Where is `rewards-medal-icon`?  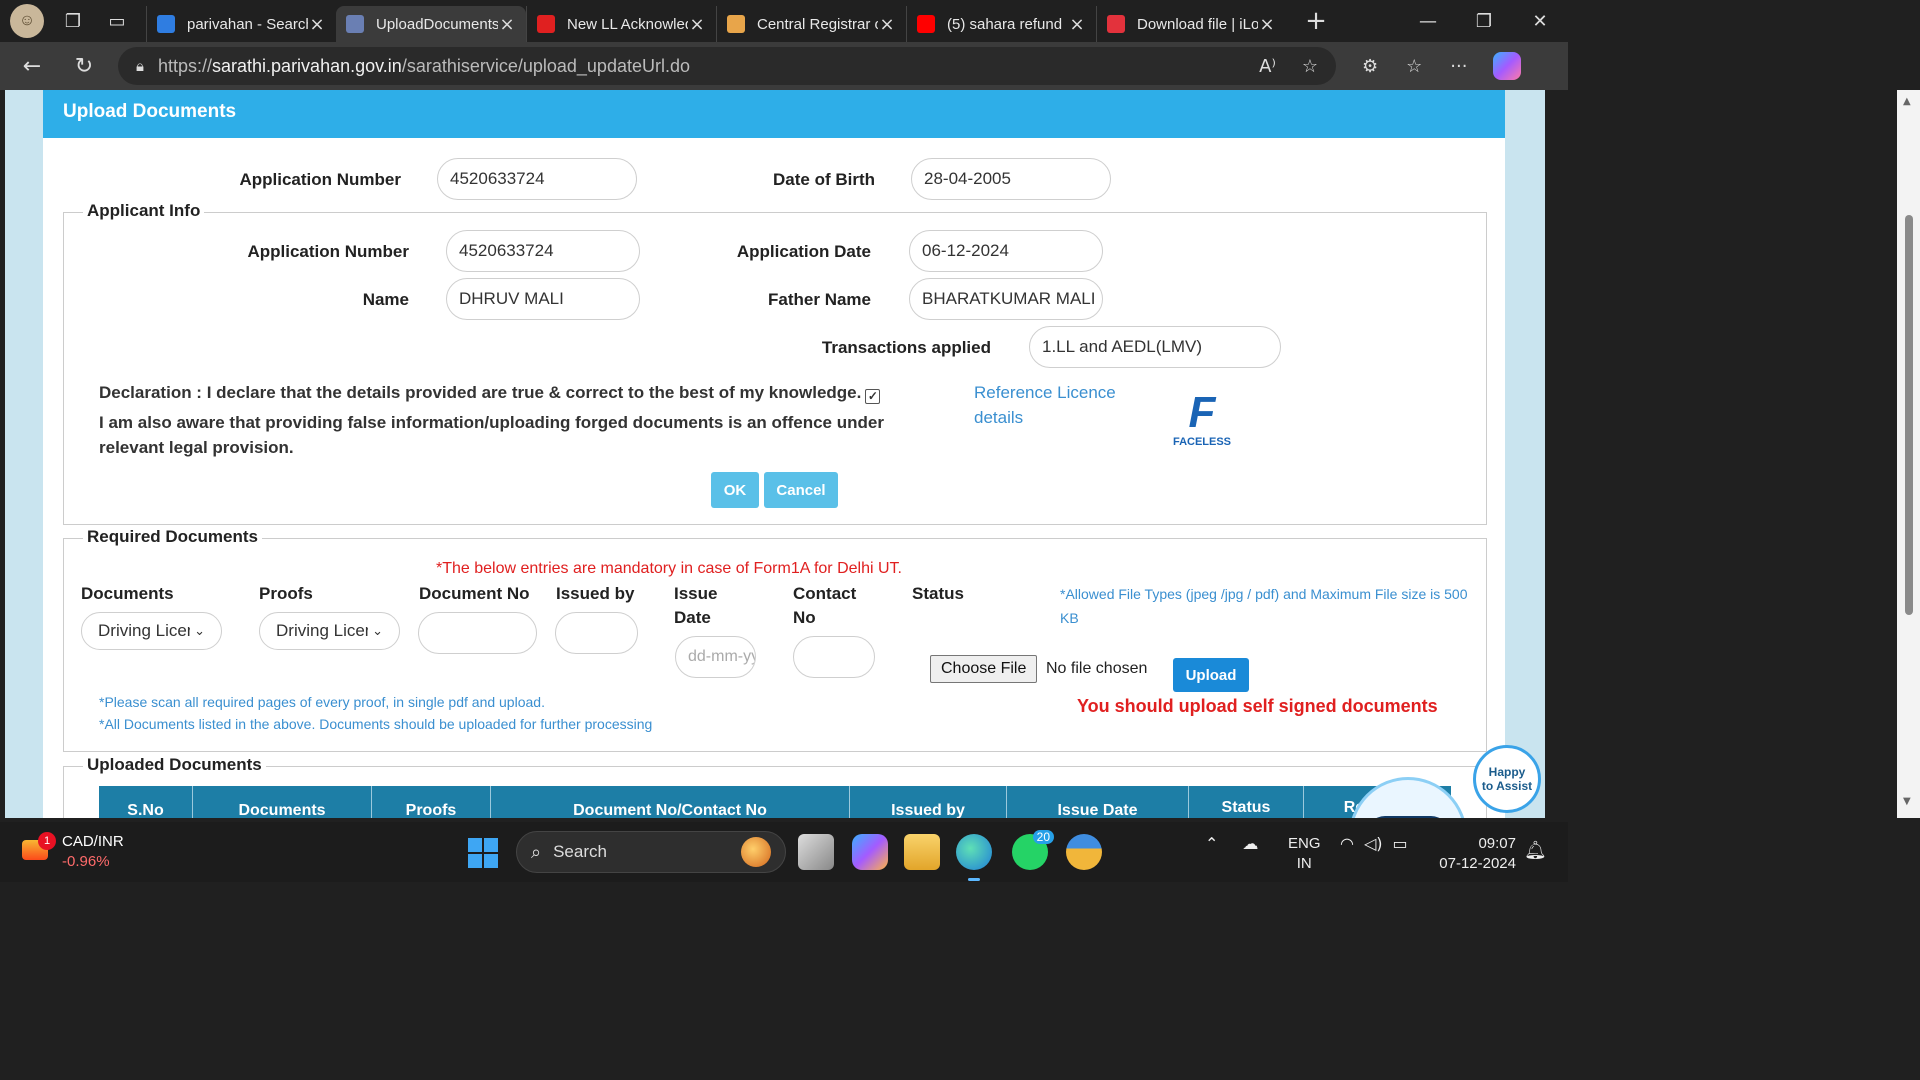 rewards-medal-icon is located at coordinates (1084, 852).